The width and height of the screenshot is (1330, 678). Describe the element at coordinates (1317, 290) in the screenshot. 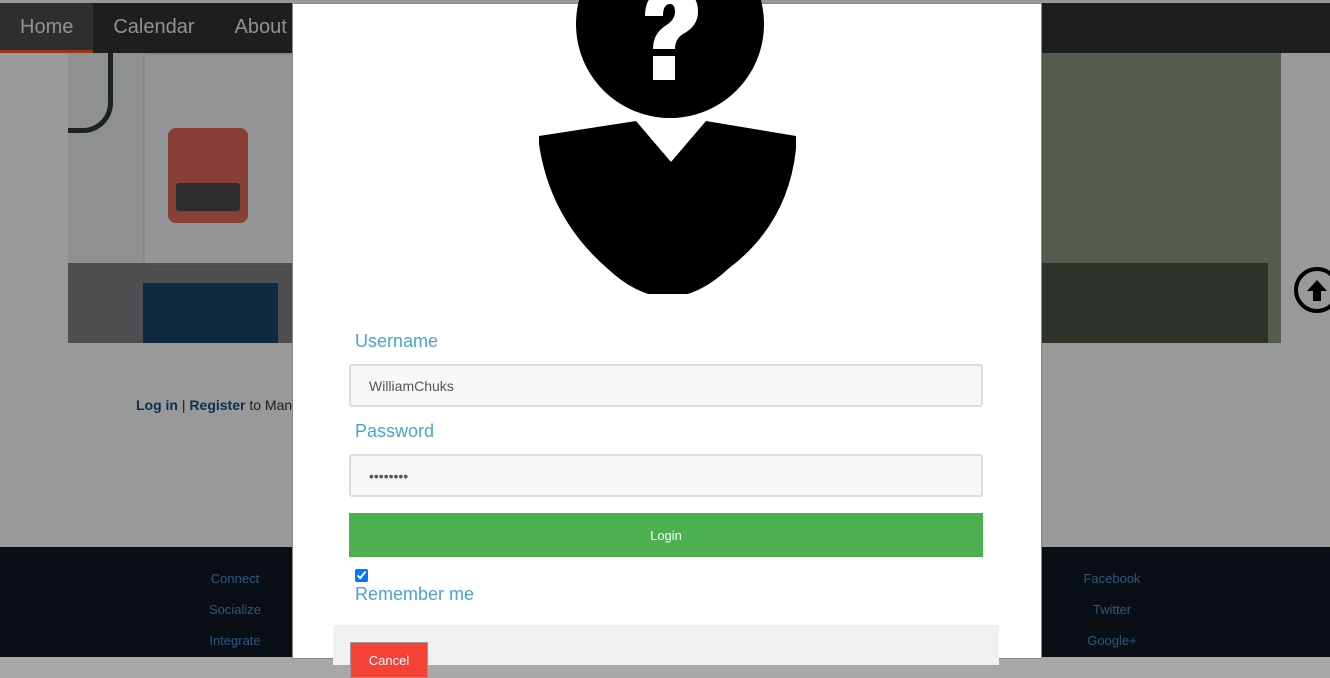

I see `arrow-up-icon` at that location.